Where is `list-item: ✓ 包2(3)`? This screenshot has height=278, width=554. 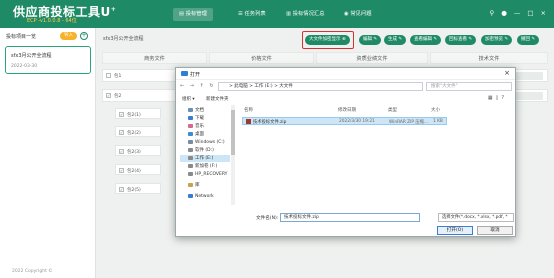
list-item: ✓ 包2(3) is located at coordinates (138, 150).